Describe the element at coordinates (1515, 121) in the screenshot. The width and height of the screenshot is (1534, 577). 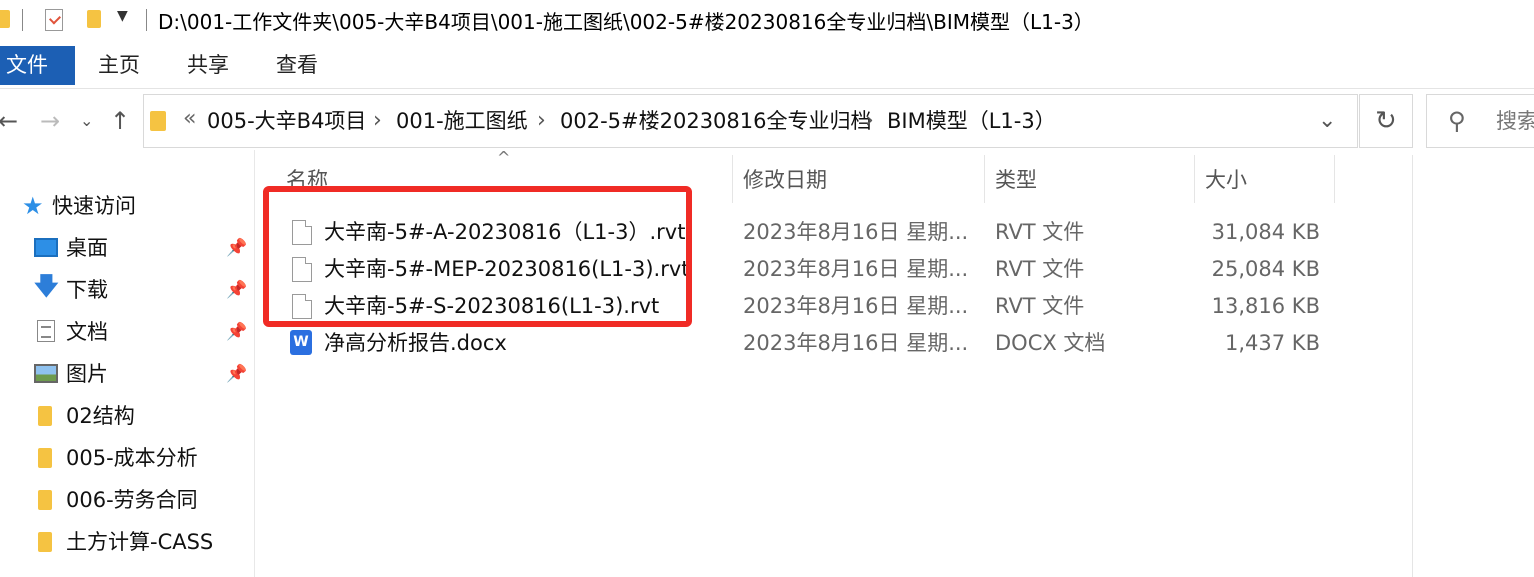
I see `search-placeholder: 搜索` at that location.